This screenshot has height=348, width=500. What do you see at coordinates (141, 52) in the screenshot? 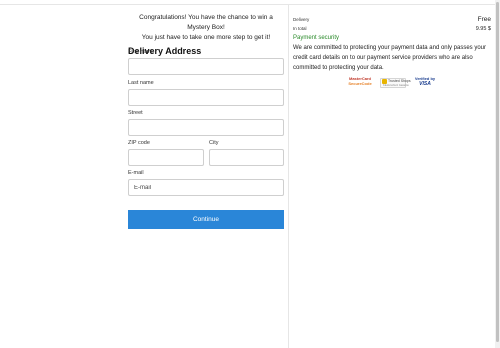
I see `first-name-label: First name` at bounding box center [141, 52].